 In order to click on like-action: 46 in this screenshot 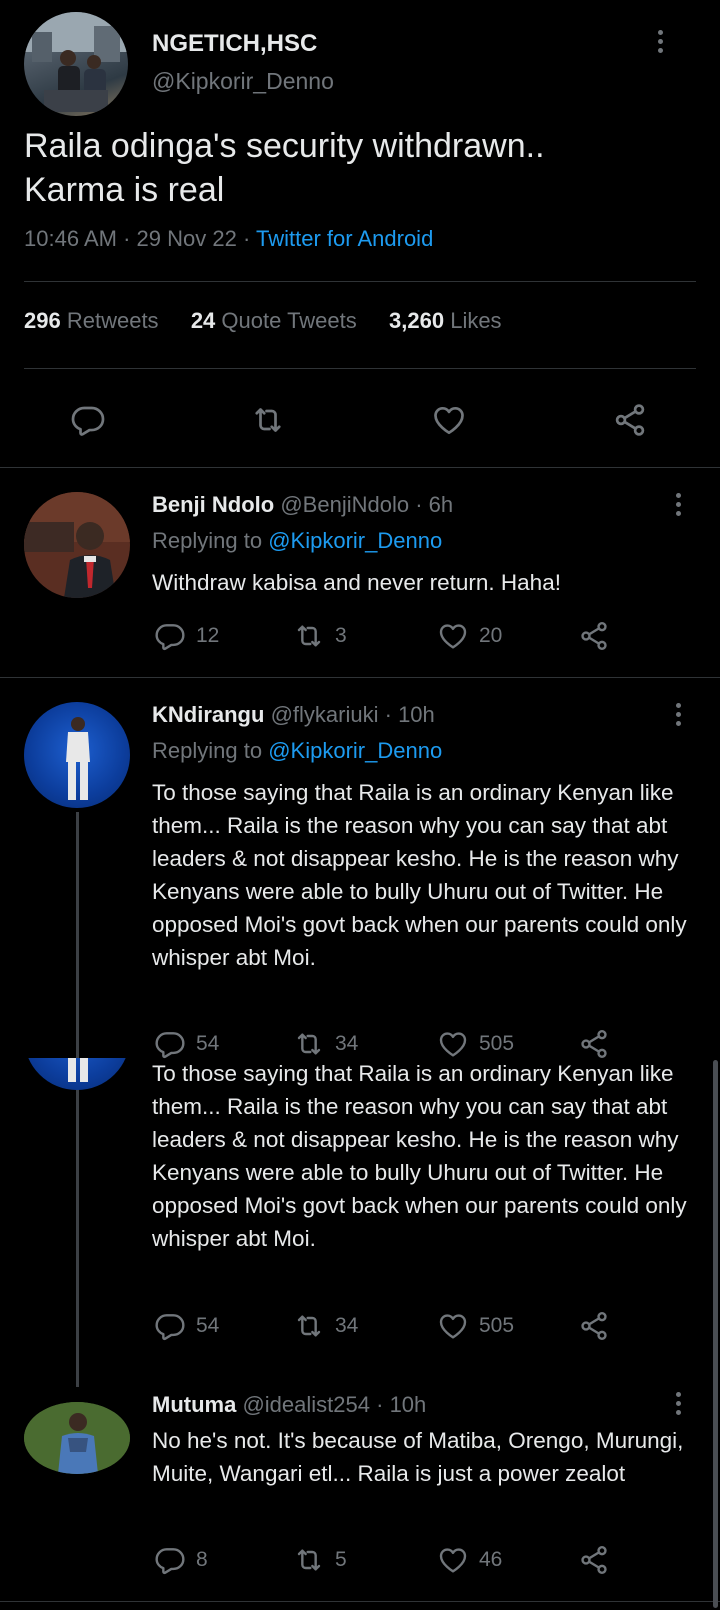, I will do `click(469, 1560)`.